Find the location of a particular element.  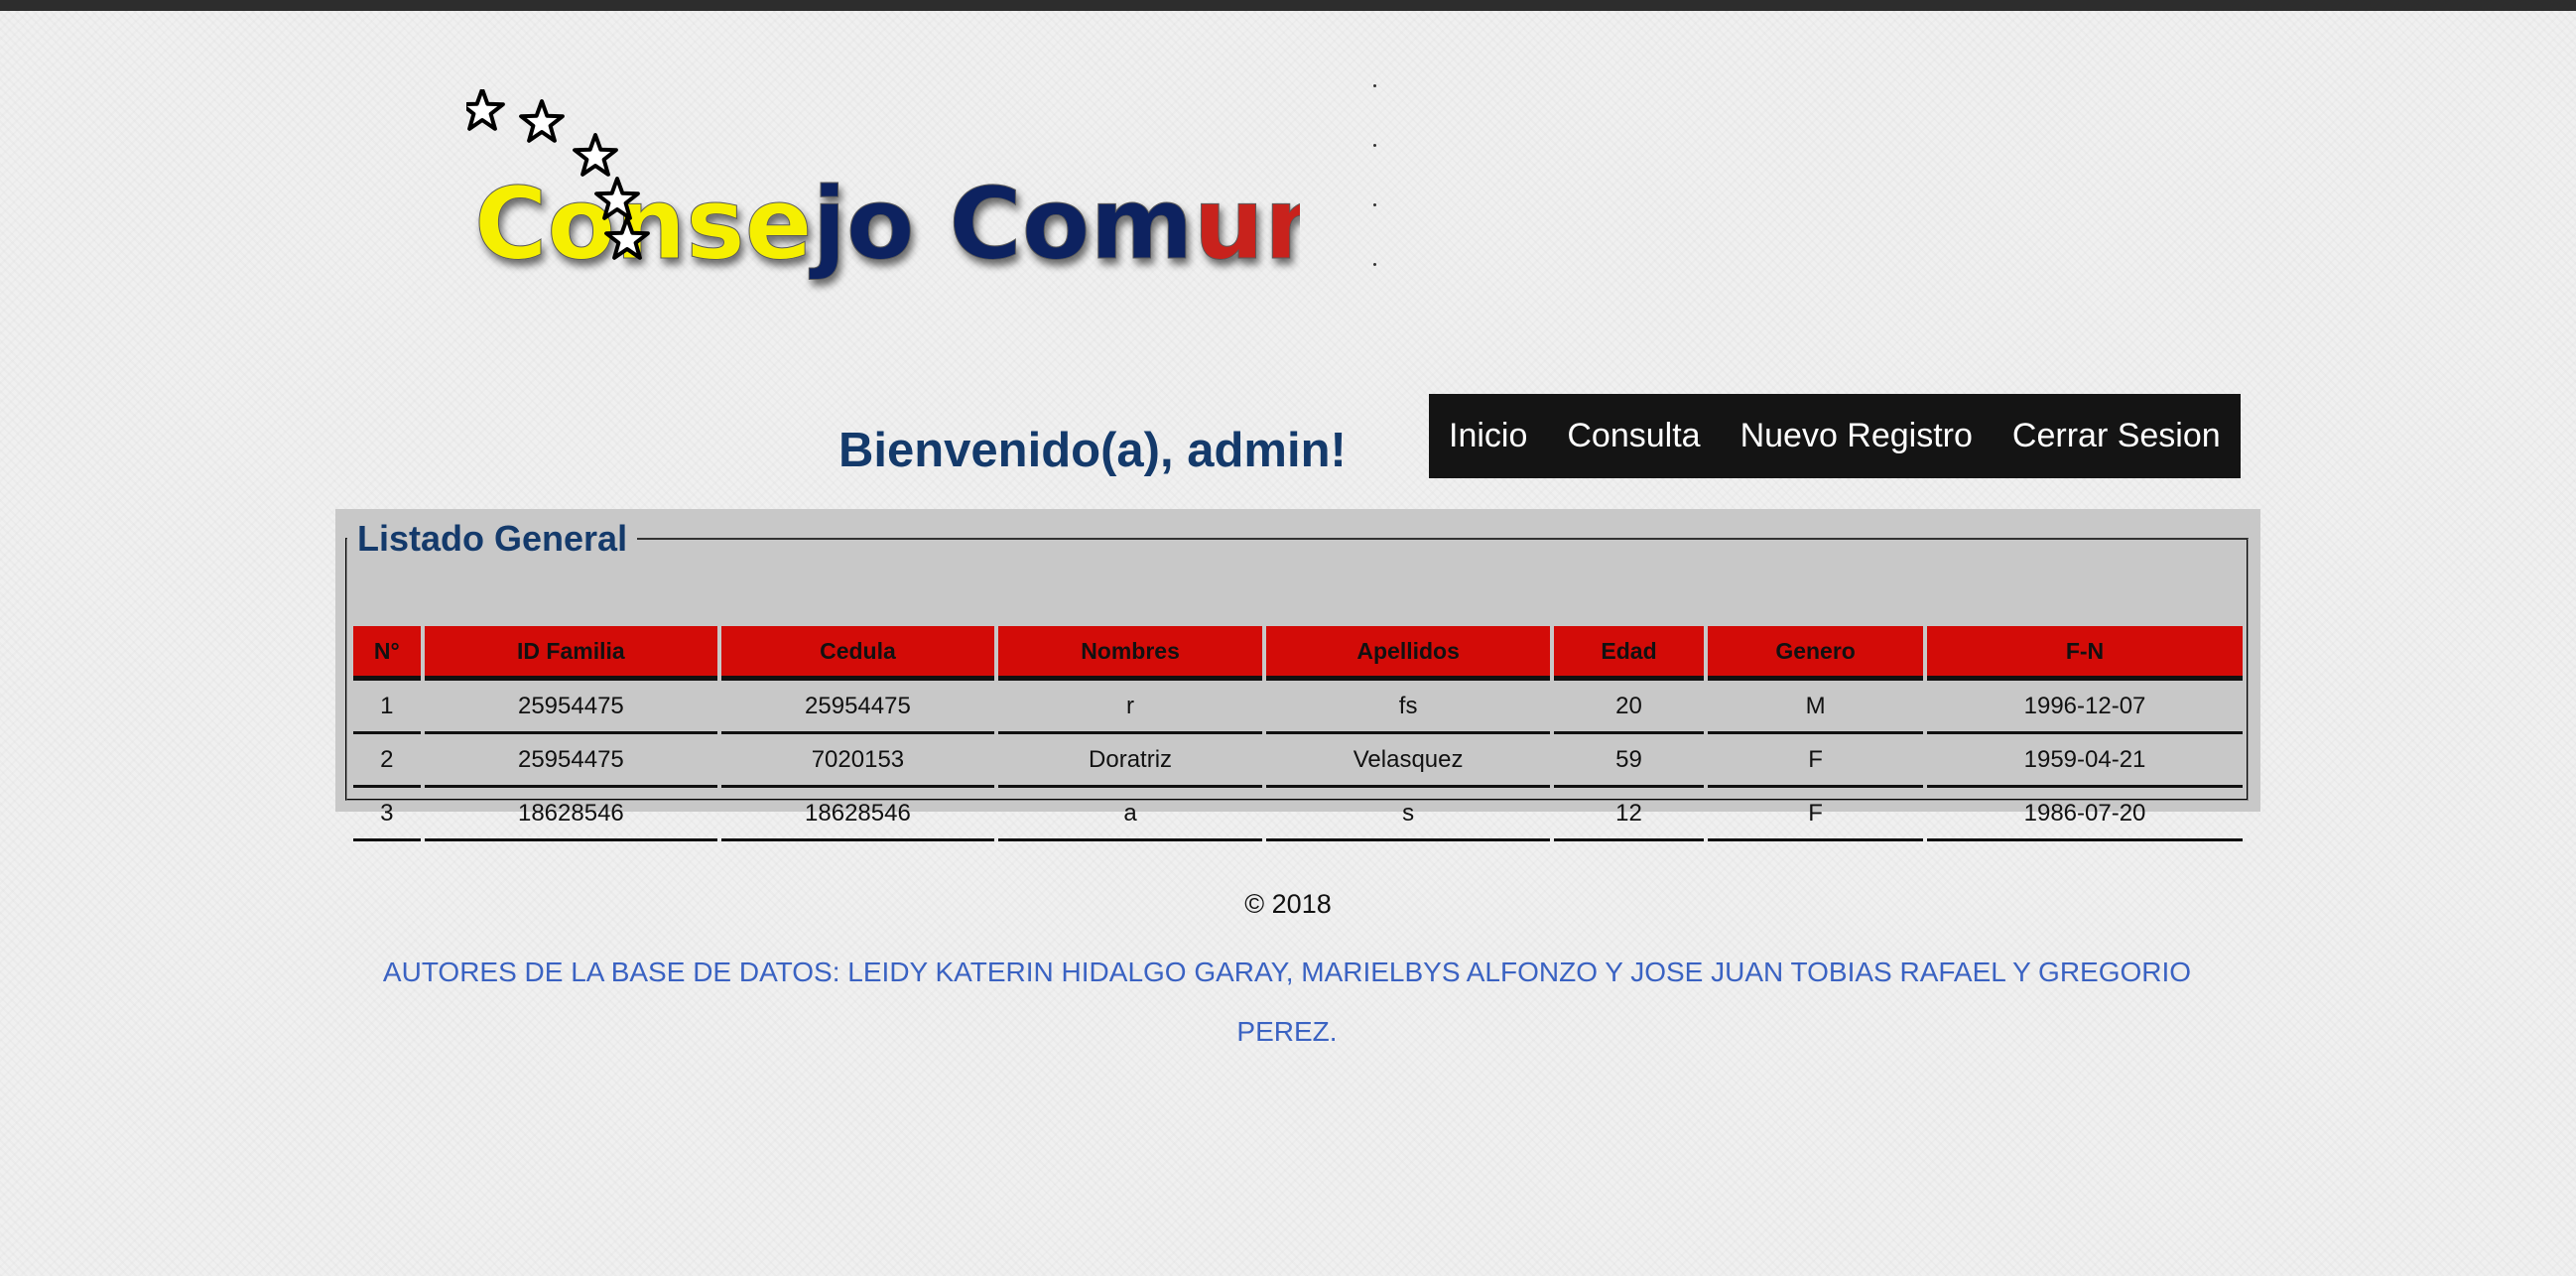

col-header-cedula: Cedula is located at coordinates (858, 653).